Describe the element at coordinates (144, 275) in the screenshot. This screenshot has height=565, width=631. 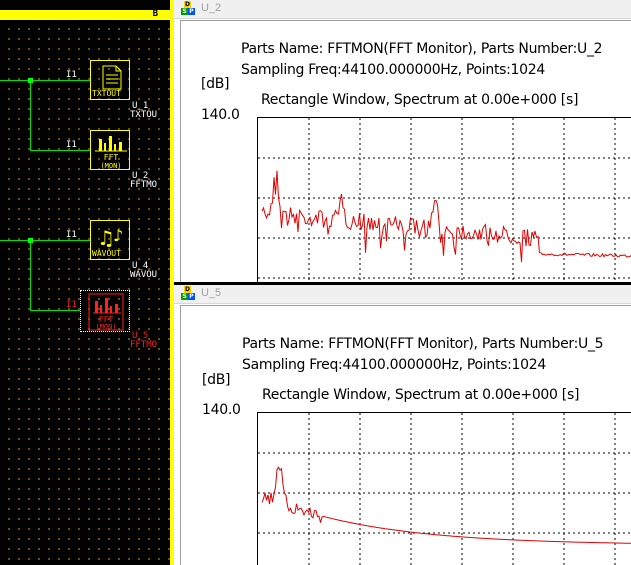
I see `block-type: WAVOU` at that location.